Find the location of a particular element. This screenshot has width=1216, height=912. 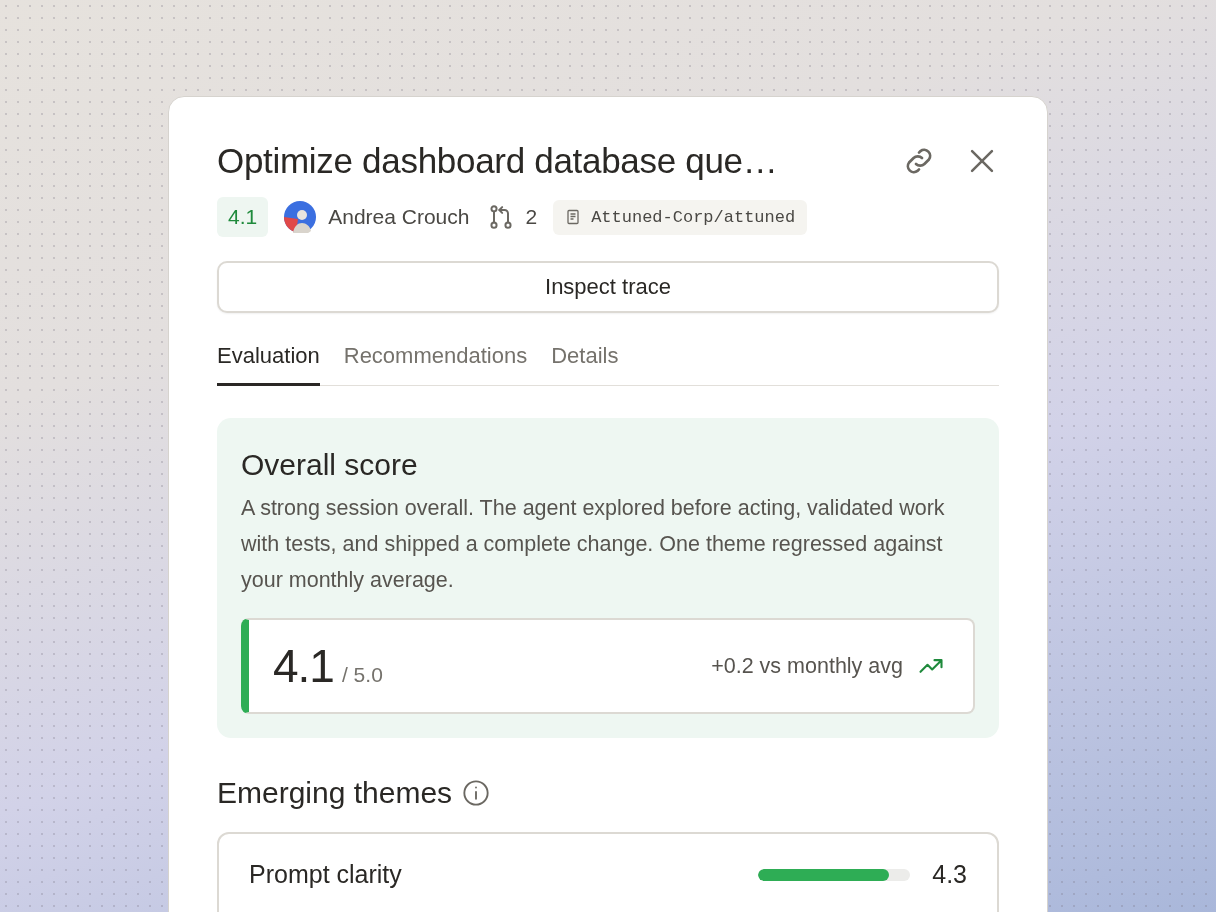

inspect-trace-button: Inspect trace is located at coordinates (608, 287).